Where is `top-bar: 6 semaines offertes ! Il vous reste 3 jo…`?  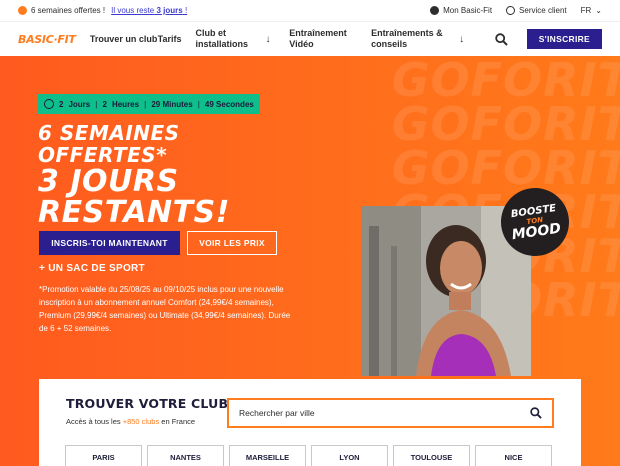 top-bar: 6 semaines offertes ! Il vous reste 3 jo… is located at coordinates (310, 11).